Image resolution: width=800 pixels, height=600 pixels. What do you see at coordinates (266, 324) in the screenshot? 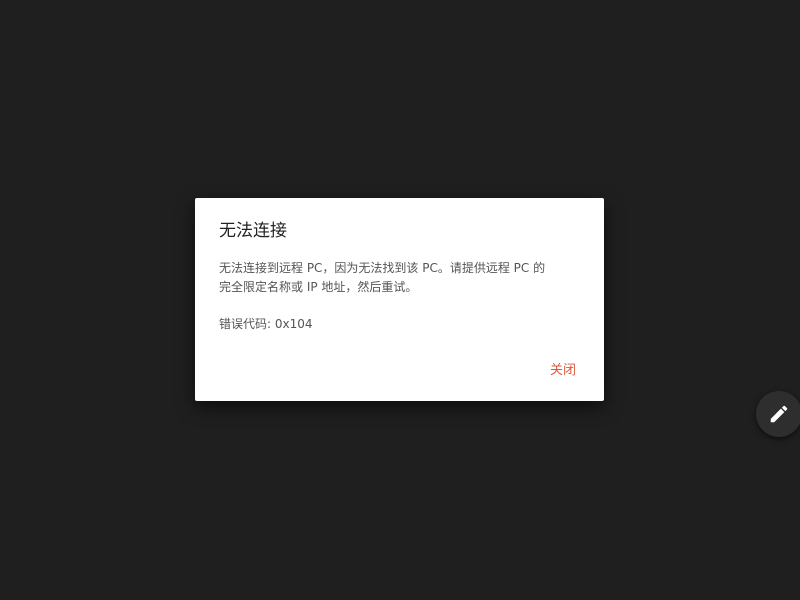
I see `error-code: 错误代码: 0x104` at bounding box center [266, 324].